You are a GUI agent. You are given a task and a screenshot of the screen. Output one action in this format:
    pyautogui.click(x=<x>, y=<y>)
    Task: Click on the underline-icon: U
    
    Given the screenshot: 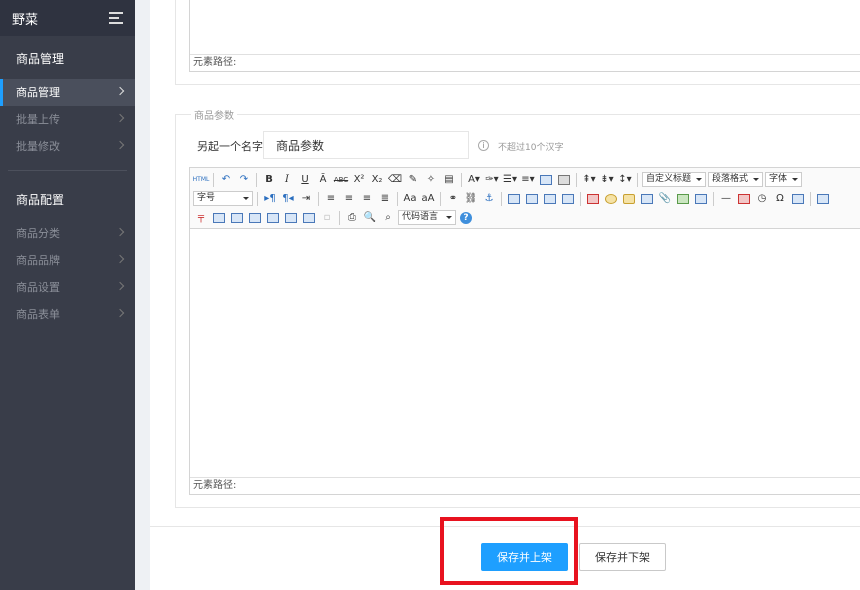 What is the action you would take?
    pyautogui.click(x=305, y=180)
    